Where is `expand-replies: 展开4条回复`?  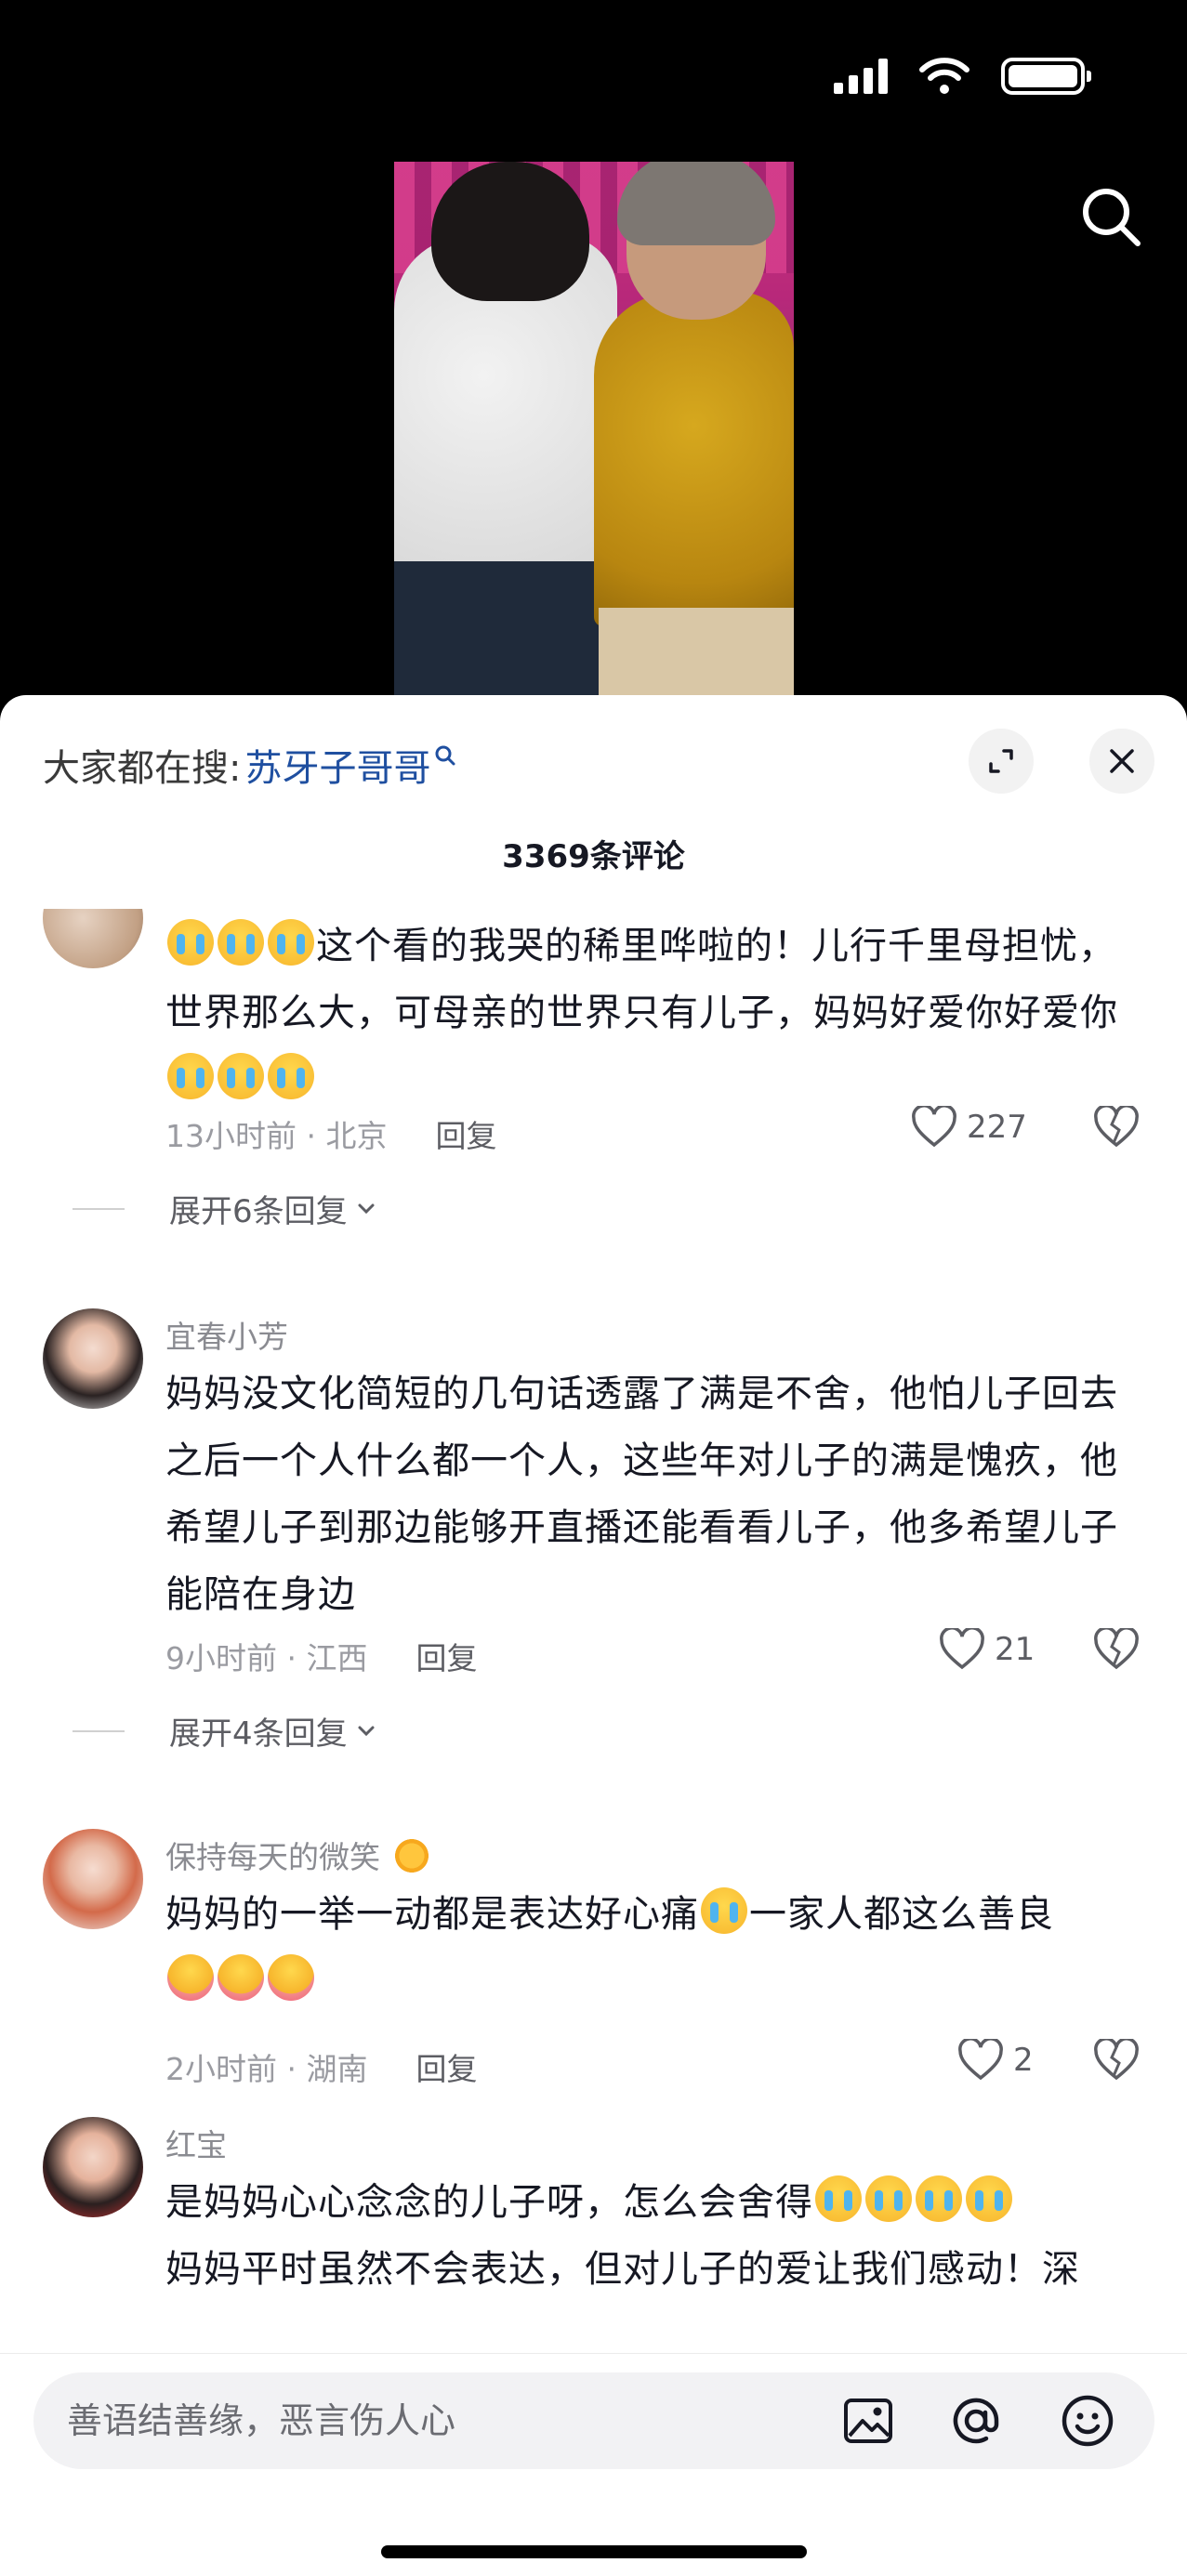 expand-replies: 展开4条回复 is located at coordinates (226, 1731).